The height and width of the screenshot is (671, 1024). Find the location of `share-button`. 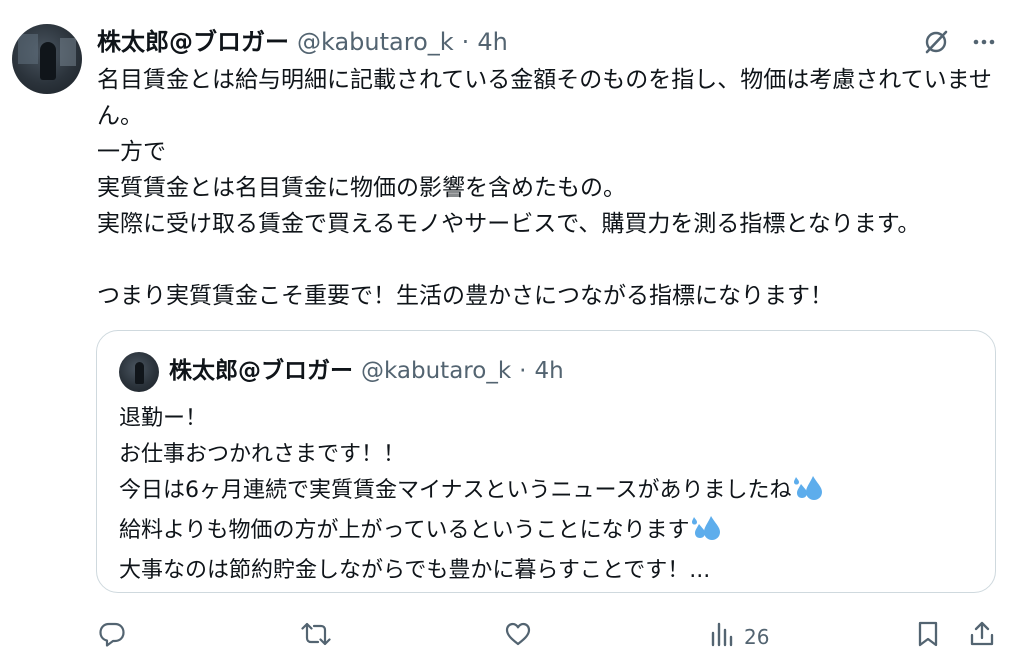

share-button is located at coordinates (982, 636).